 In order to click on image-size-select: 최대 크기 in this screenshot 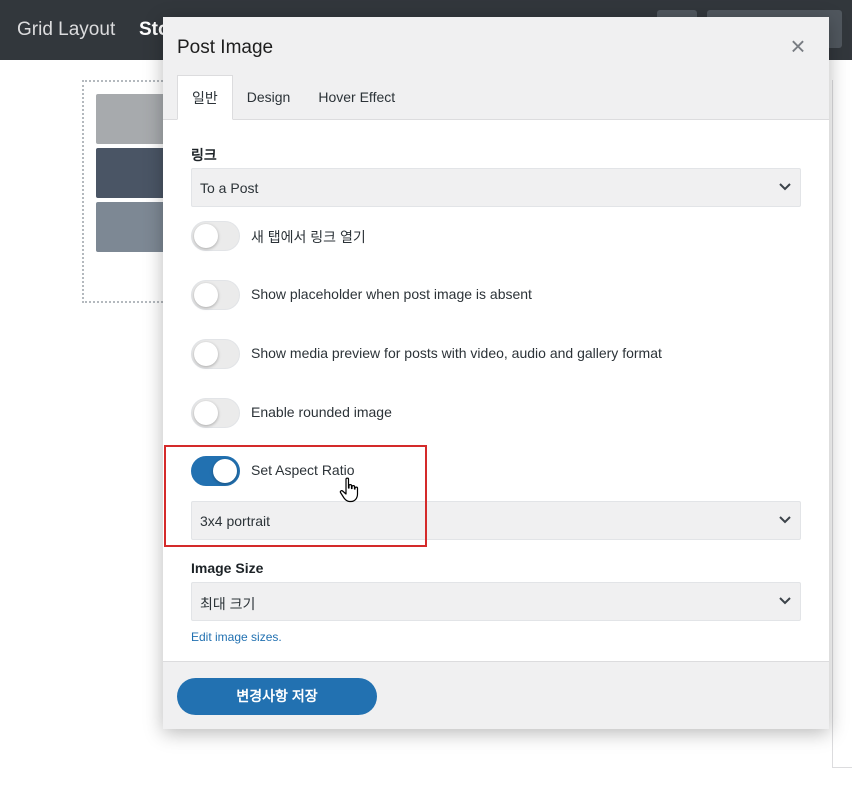, I will do `click(496, 601)`.